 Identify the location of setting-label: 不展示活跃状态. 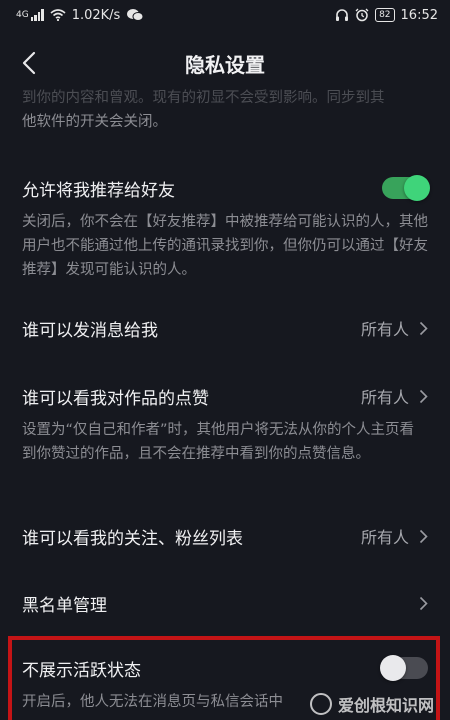
(81, 670).